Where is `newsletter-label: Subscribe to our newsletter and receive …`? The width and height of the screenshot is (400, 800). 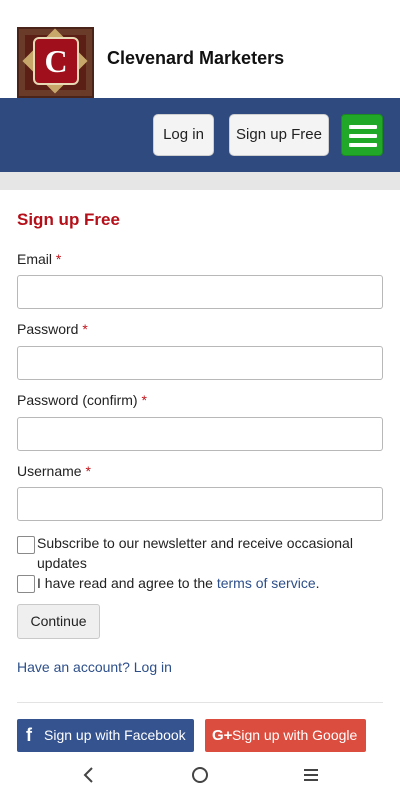
newsletter-label: Subscribe to our newsletter and receive … is located at coordinates (195, 553).